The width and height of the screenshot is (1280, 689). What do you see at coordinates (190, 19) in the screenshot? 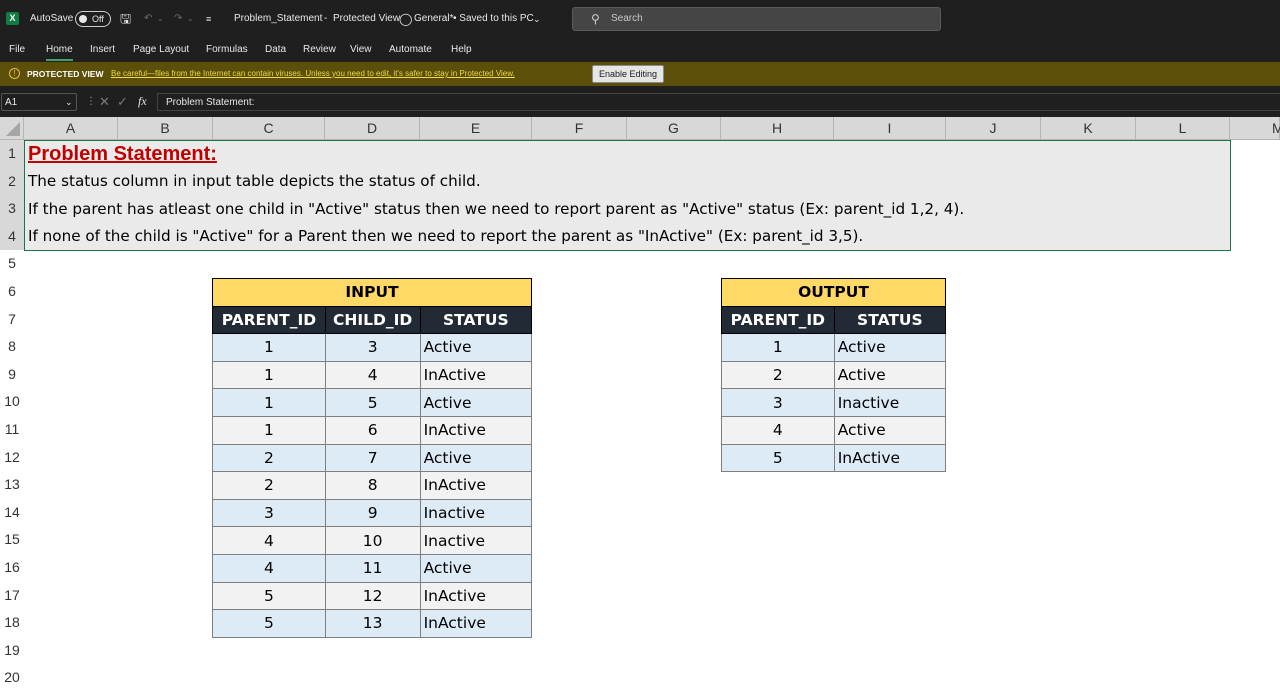
I see `redo-dropdown-icon: ⌄` at bounding box center [190, 19].